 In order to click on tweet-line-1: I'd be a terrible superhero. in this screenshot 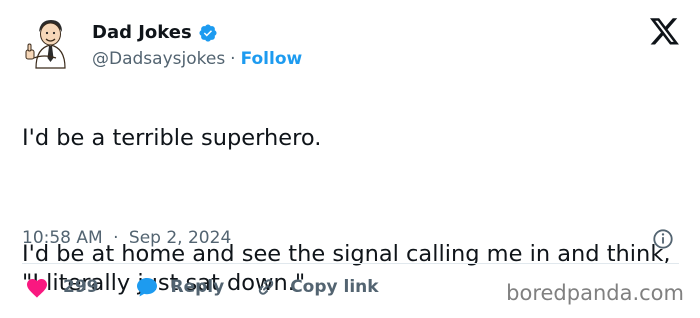, I will do `click(172, 138)`.